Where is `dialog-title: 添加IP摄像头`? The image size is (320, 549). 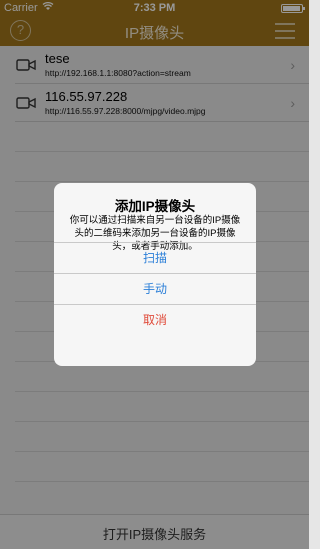
dialog-title: 添加IP摄像头 is located at coordinates (155, 206).